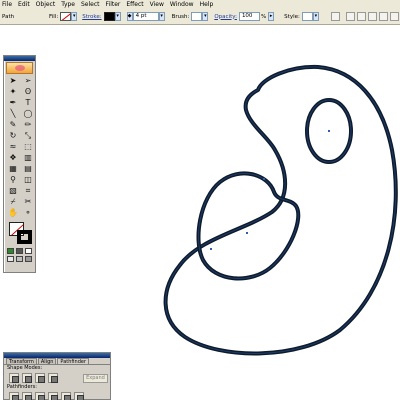  What do you see at coordinates (13, 191) in the screenshot?
I see `live-paint-tool-icon: ▧` at bounding box center [13, 191].